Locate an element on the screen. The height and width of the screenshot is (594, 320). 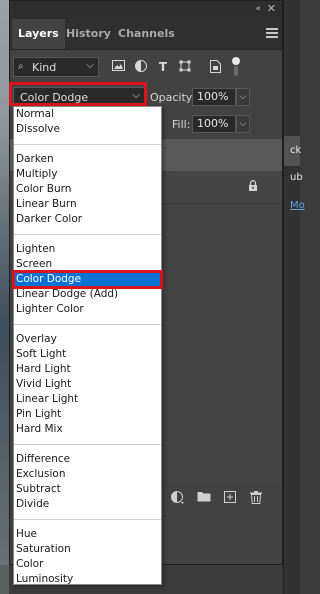
opacity-label: Opacity: is located at coordinates (173, 97).